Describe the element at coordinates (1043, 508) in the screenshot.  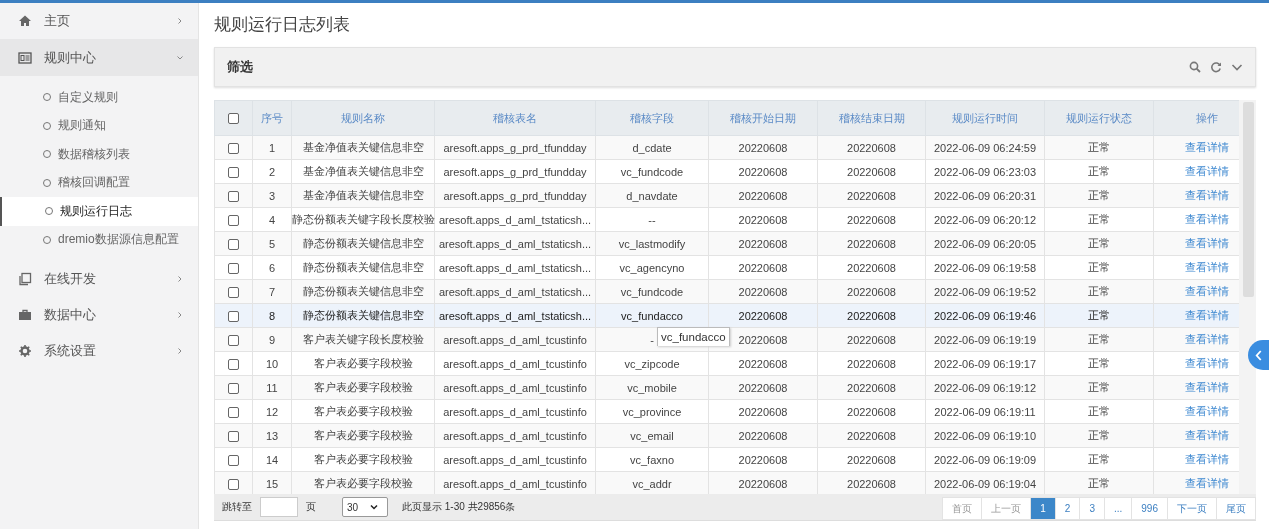
I see `page-button: 1` at that location.